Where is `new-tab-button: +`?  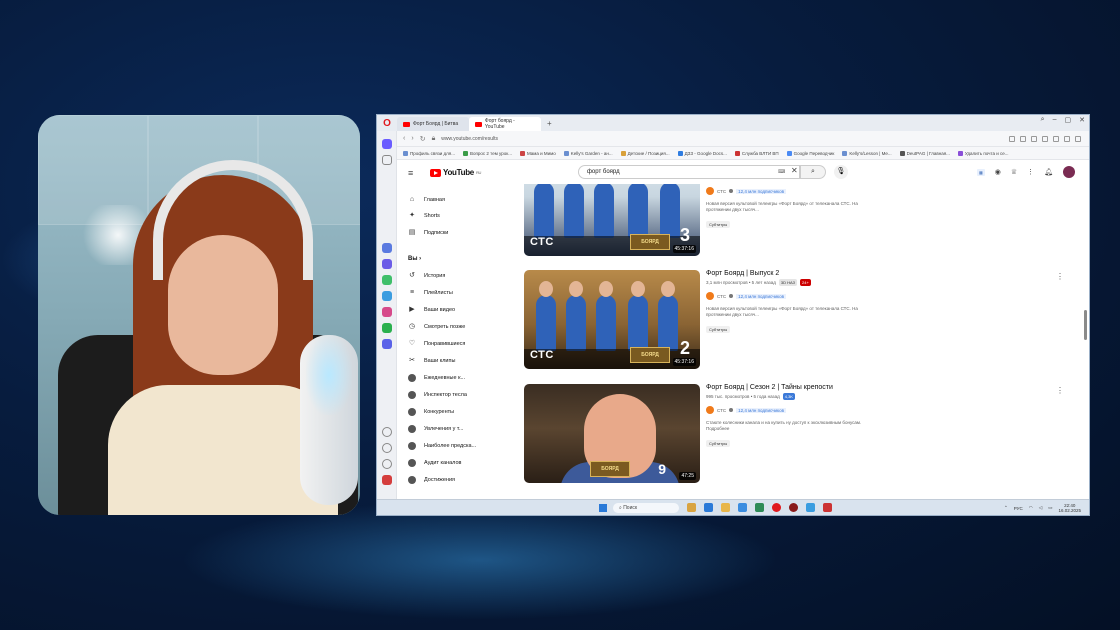
new-tab-button: + is located at coordinates (549, 123).